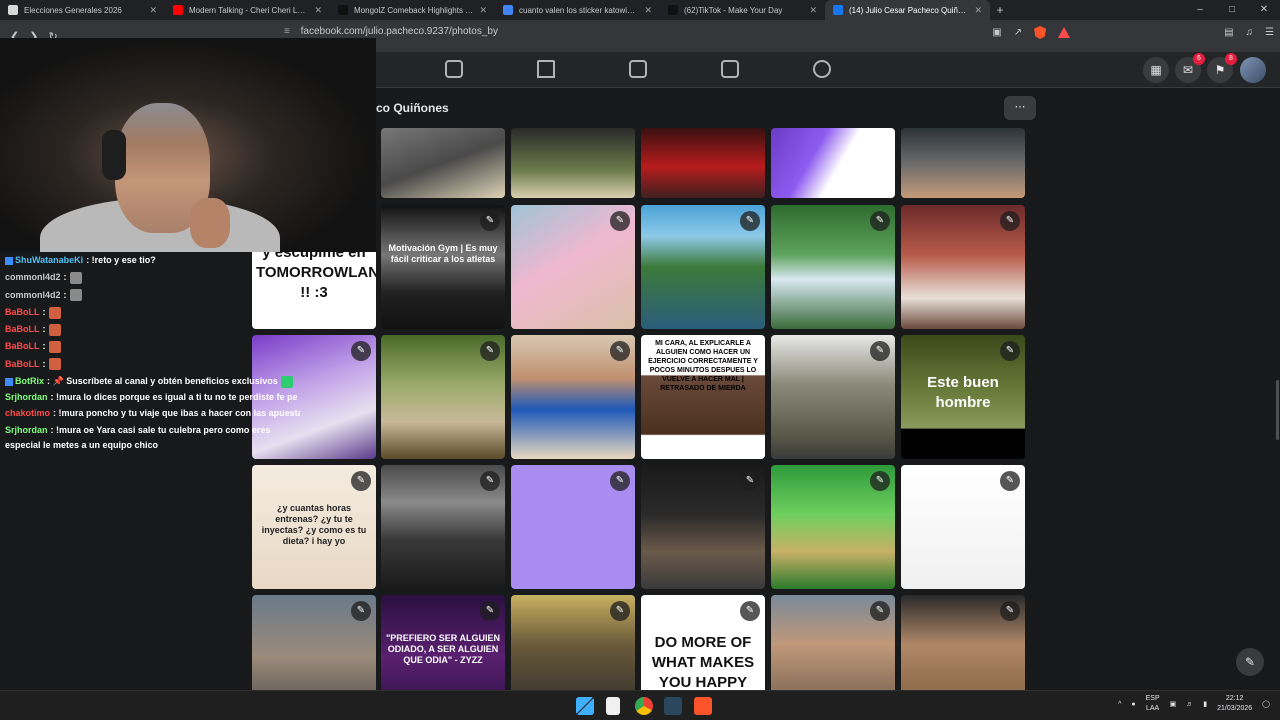 The width and height of the screenshot is (1280, 720). What do you see at coordinates (1250, 32) in the screenshot?
I see `media-icon: ♫` at bounding box center [1250, 32].